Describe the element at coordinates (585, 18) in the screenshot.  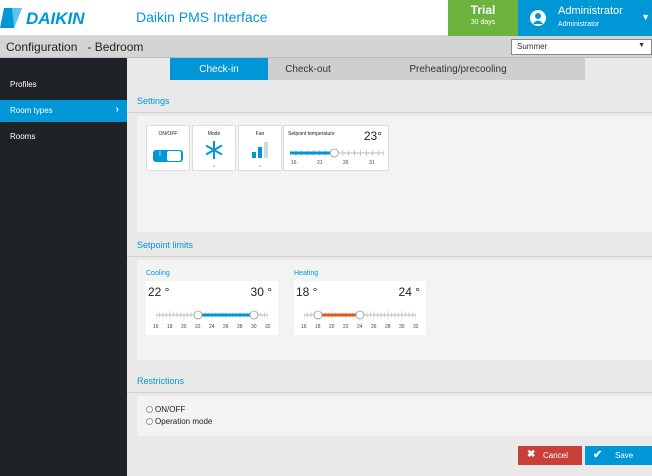
I see `user-menu: Administrator Administrator ▼` at that location.